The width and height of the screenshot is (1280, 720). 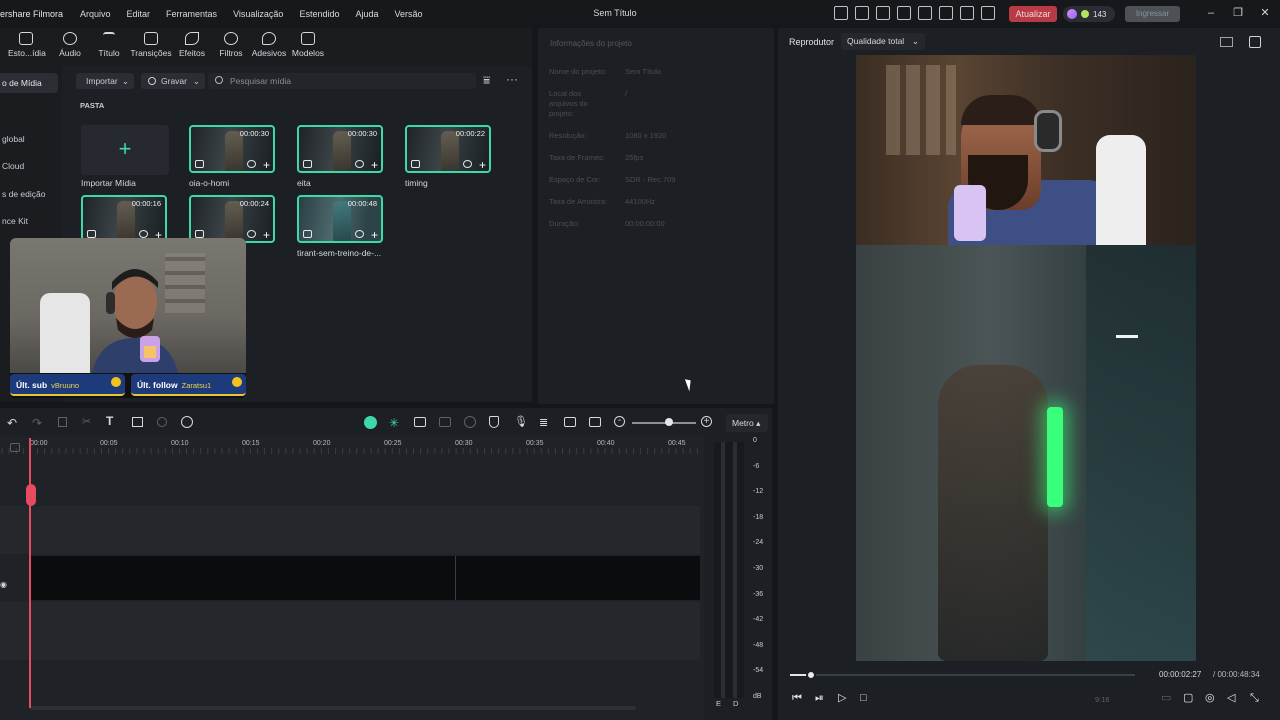 What do you see at coordinates (192, 45) in the screenshot?
I see `tool-effects: Efeitos` at bounding box center [192, 45].